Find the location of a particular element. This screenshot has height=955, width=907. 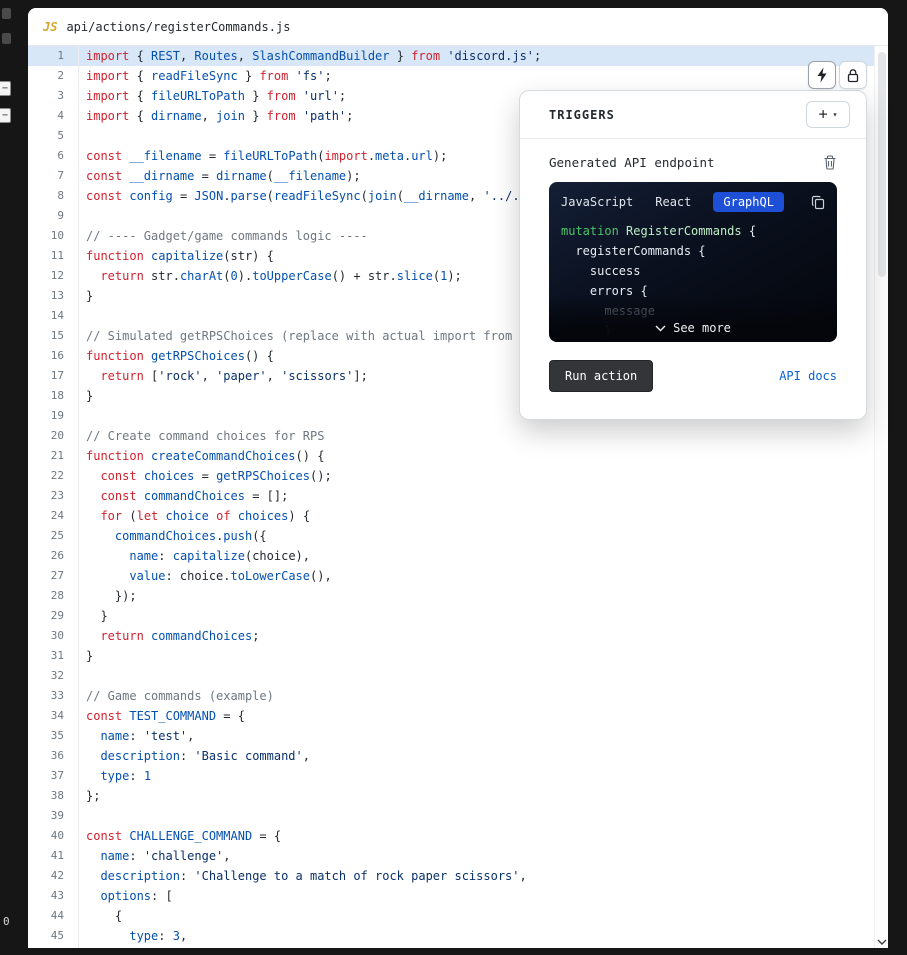

code-line: 21 function createCommandChoices() { is located at coordinates (451, 456).